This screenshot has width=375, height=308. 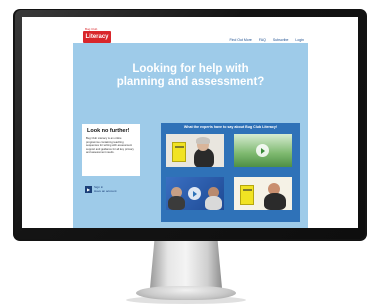 I want to click on nav-subscribe: Subscribe, so click(x=281, y=40).